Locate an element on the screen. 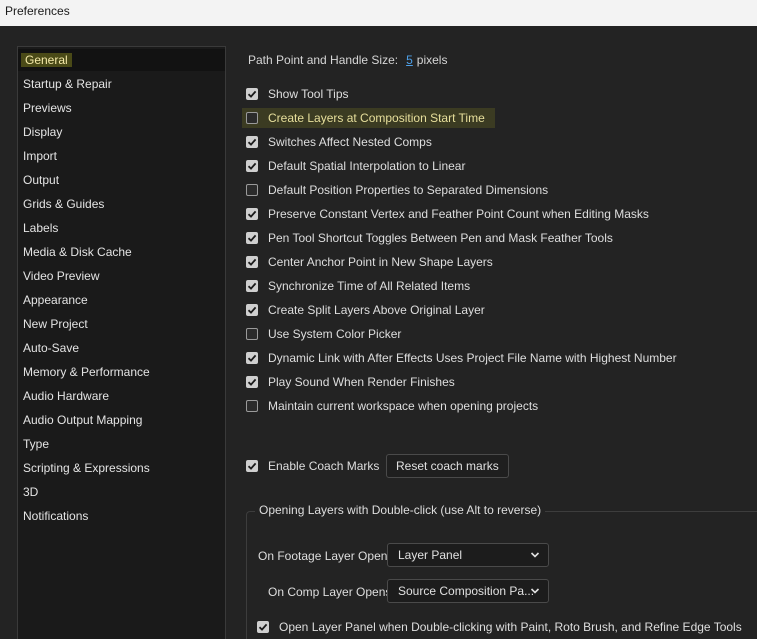 This screenshot has width=757, height=639. sidebar-item-type: Type is located at coordinates (121, 444).